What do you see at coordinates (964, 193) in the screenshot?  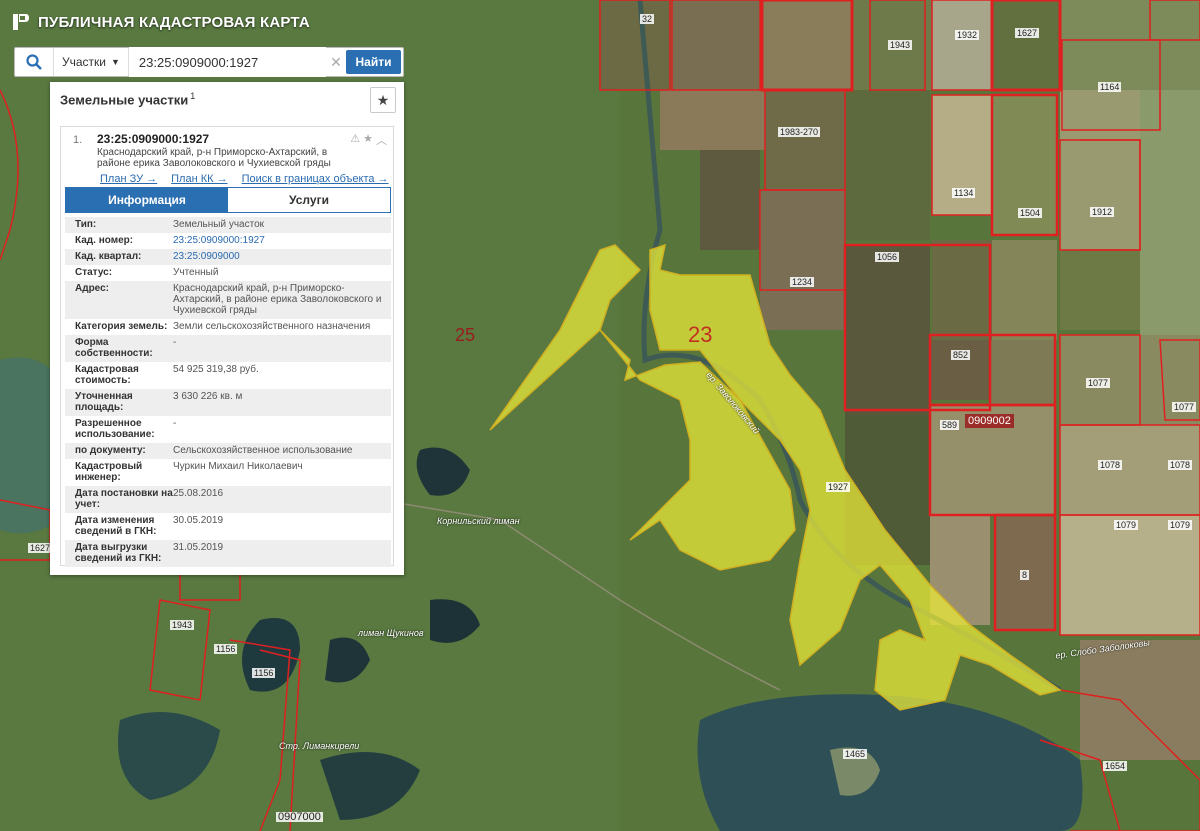 I see `parcel-label: 1134` at bounding box center [964, 193].